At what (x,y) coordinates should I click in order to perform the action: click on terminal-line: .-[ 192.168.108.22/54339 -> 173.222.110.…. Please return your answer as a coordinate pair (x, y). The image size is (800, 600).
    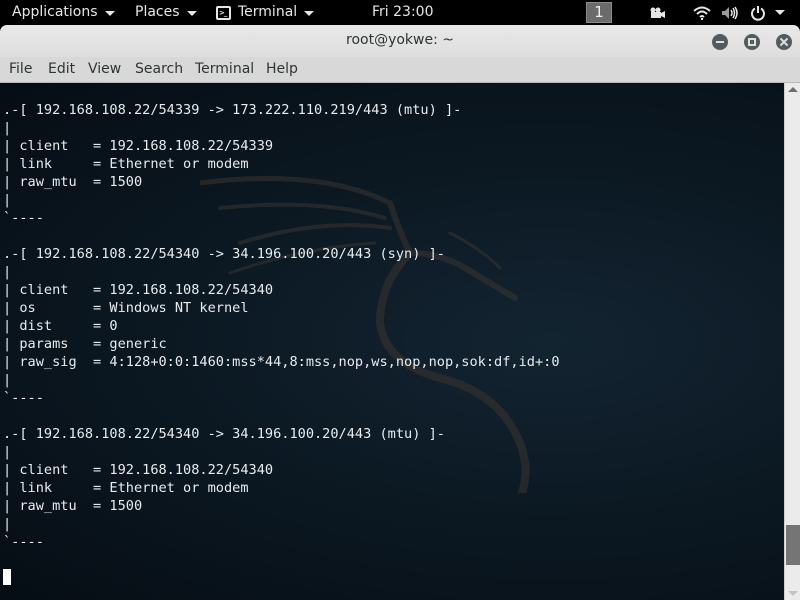
    Looking at the image, I should click on (232, 110).